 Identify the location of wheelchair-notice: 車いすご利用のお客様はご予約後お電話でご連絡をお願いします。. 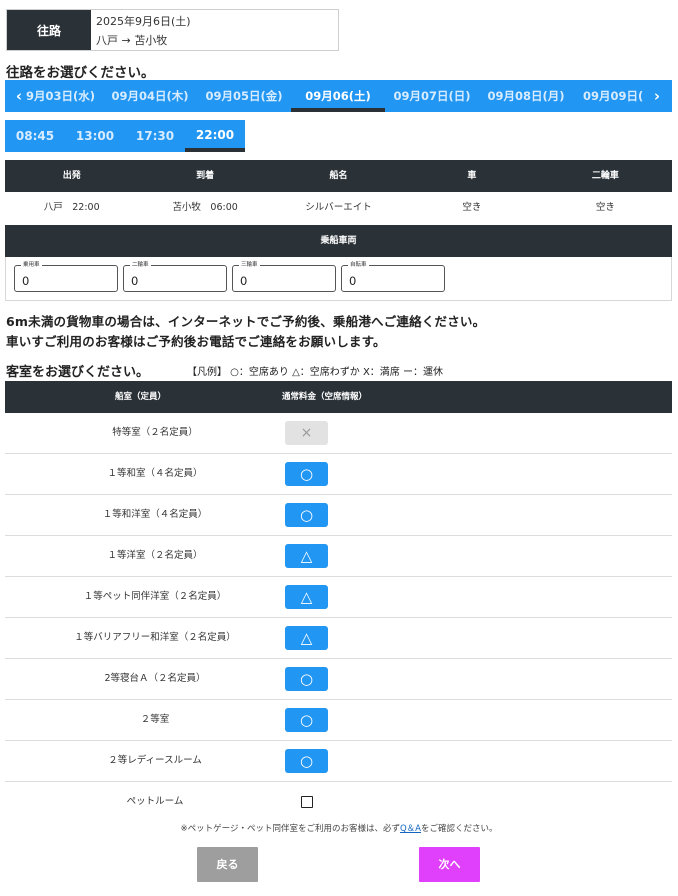
(196, 341).